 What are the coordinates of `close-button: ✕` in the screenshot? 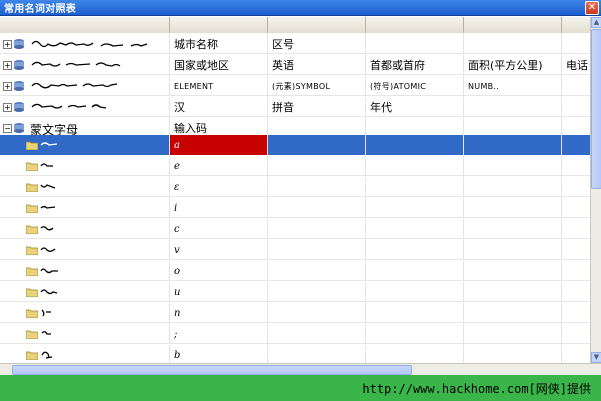 It's located at (592, 8).